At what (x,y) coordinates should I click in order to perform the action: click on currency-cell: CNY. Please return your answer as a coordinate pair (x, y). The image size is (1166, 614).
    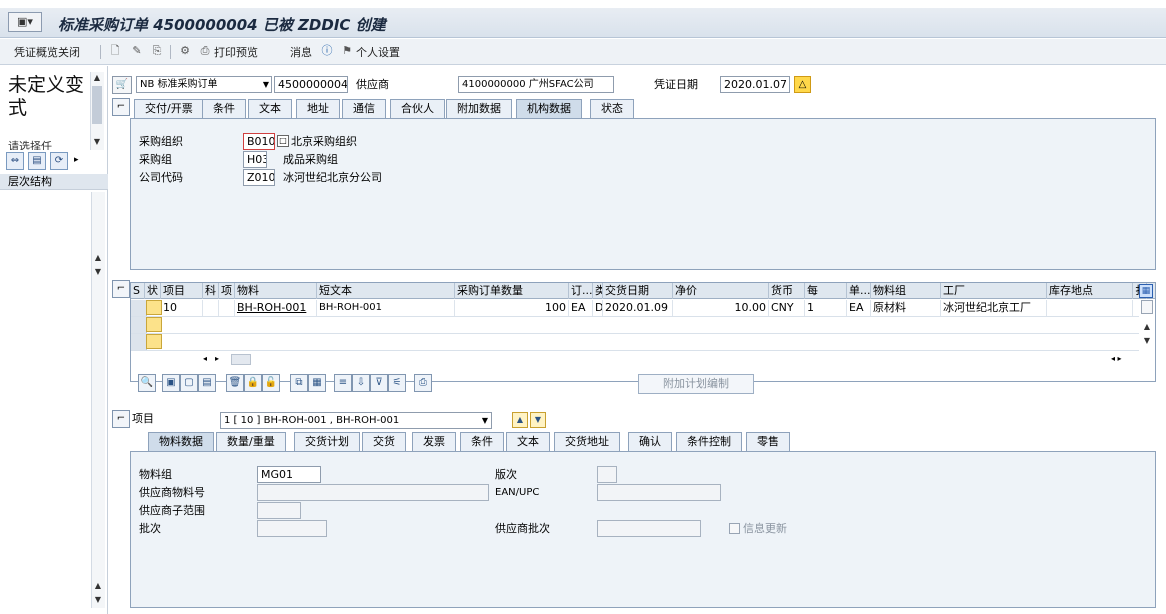
    Looking at the image, I should click on (787, 308).